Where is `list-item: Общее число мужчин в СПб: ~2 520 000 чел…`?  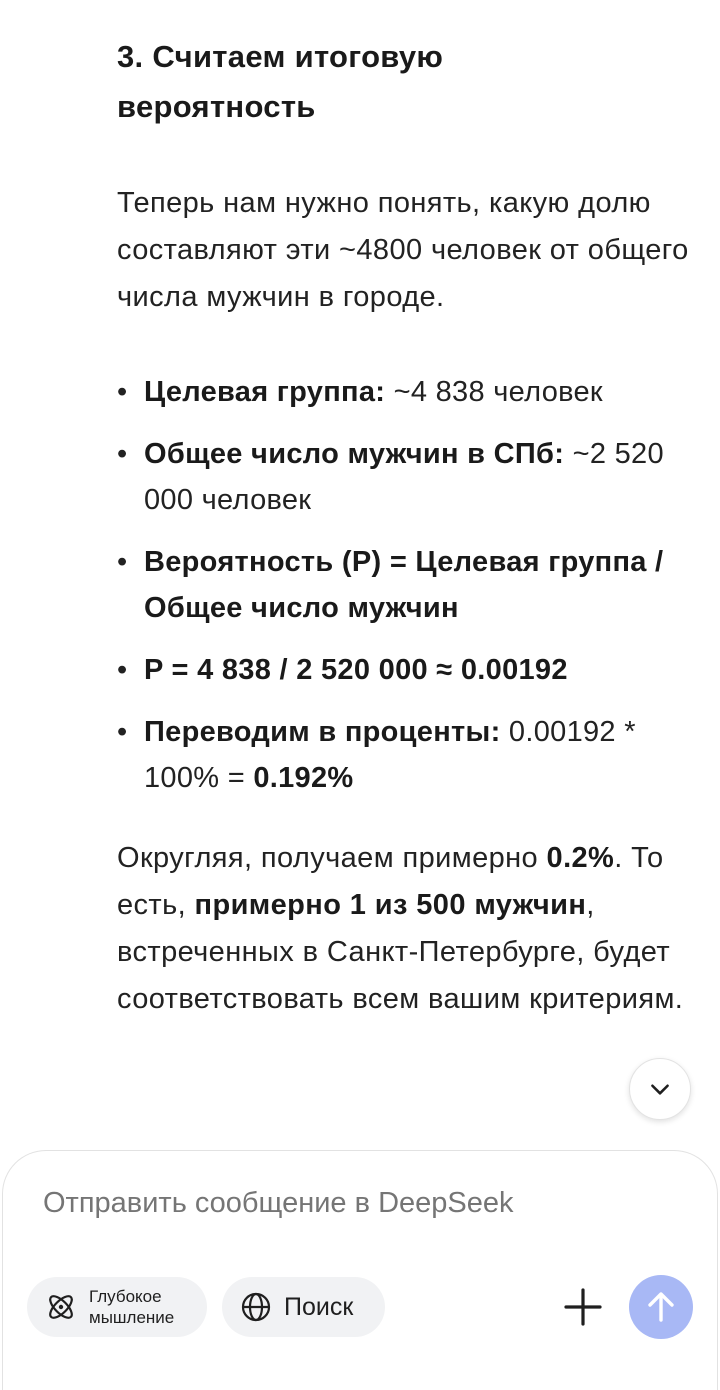
list-item: Общее число мужчин в СПб: ~2 520 000 чел… is located at coordinates (407, 477).